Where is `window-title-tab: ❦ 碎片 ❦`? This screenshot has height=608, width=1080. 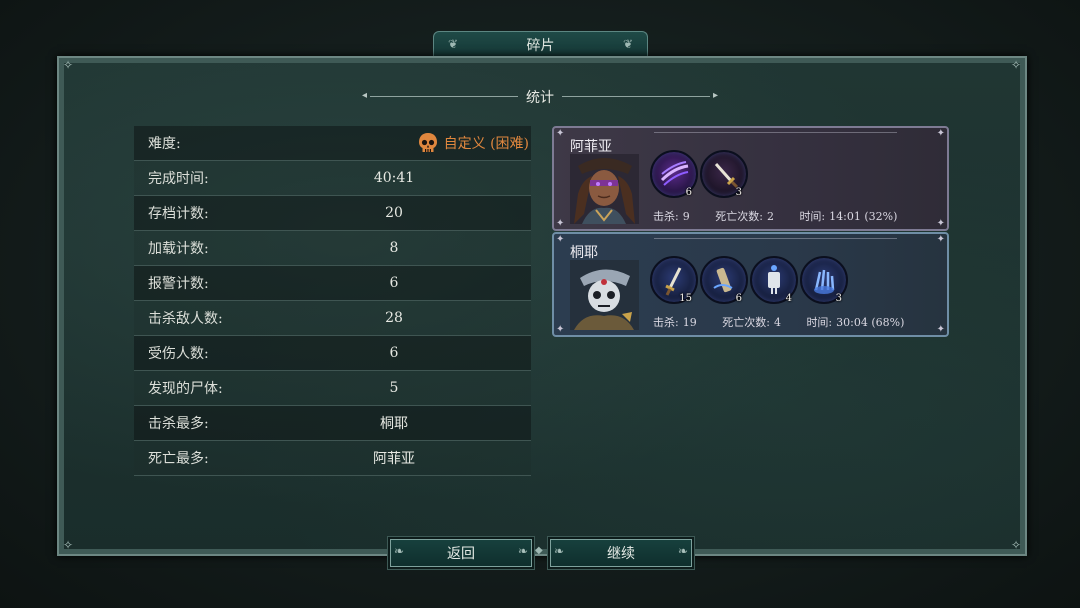 window-title-tab: ❦ 碎片 ❦ is located at coordinates (540, 44).